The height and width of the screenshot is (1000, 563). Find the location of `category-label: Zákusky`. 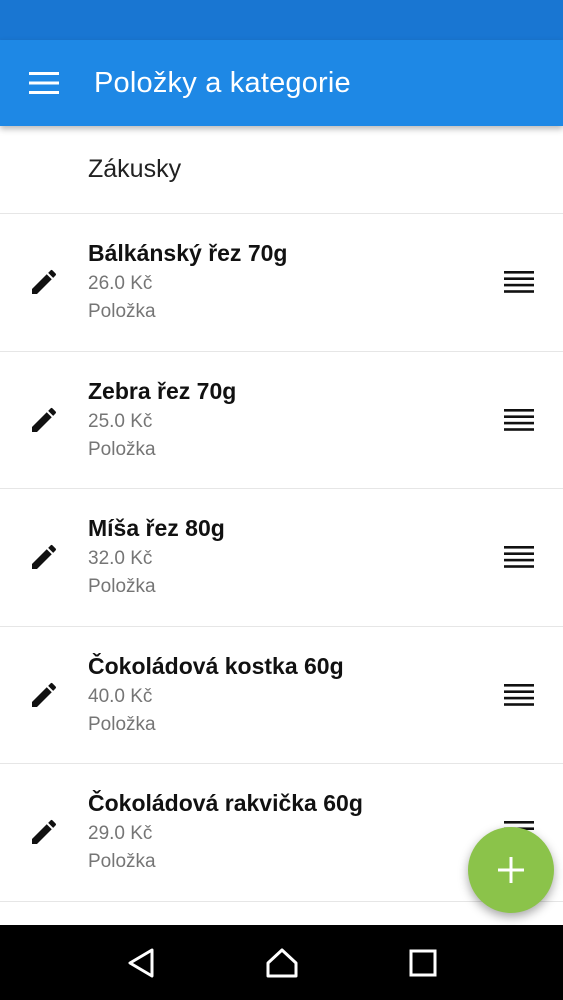

category-label: Zákusky is located at coordinates (135, 169).